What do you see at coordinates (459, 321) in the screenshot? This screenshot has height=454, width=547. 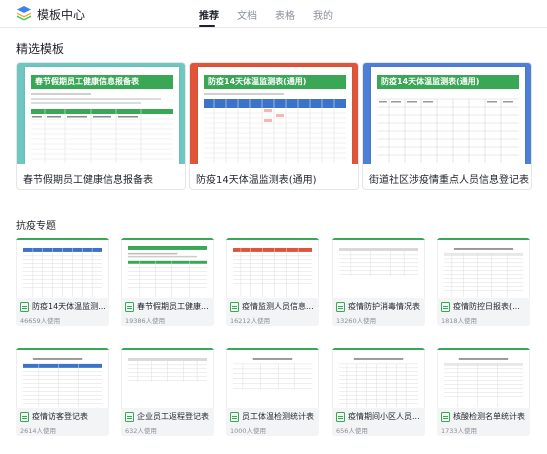 I see `usage-count: 1818人使用` at bounding box center [459, 321].